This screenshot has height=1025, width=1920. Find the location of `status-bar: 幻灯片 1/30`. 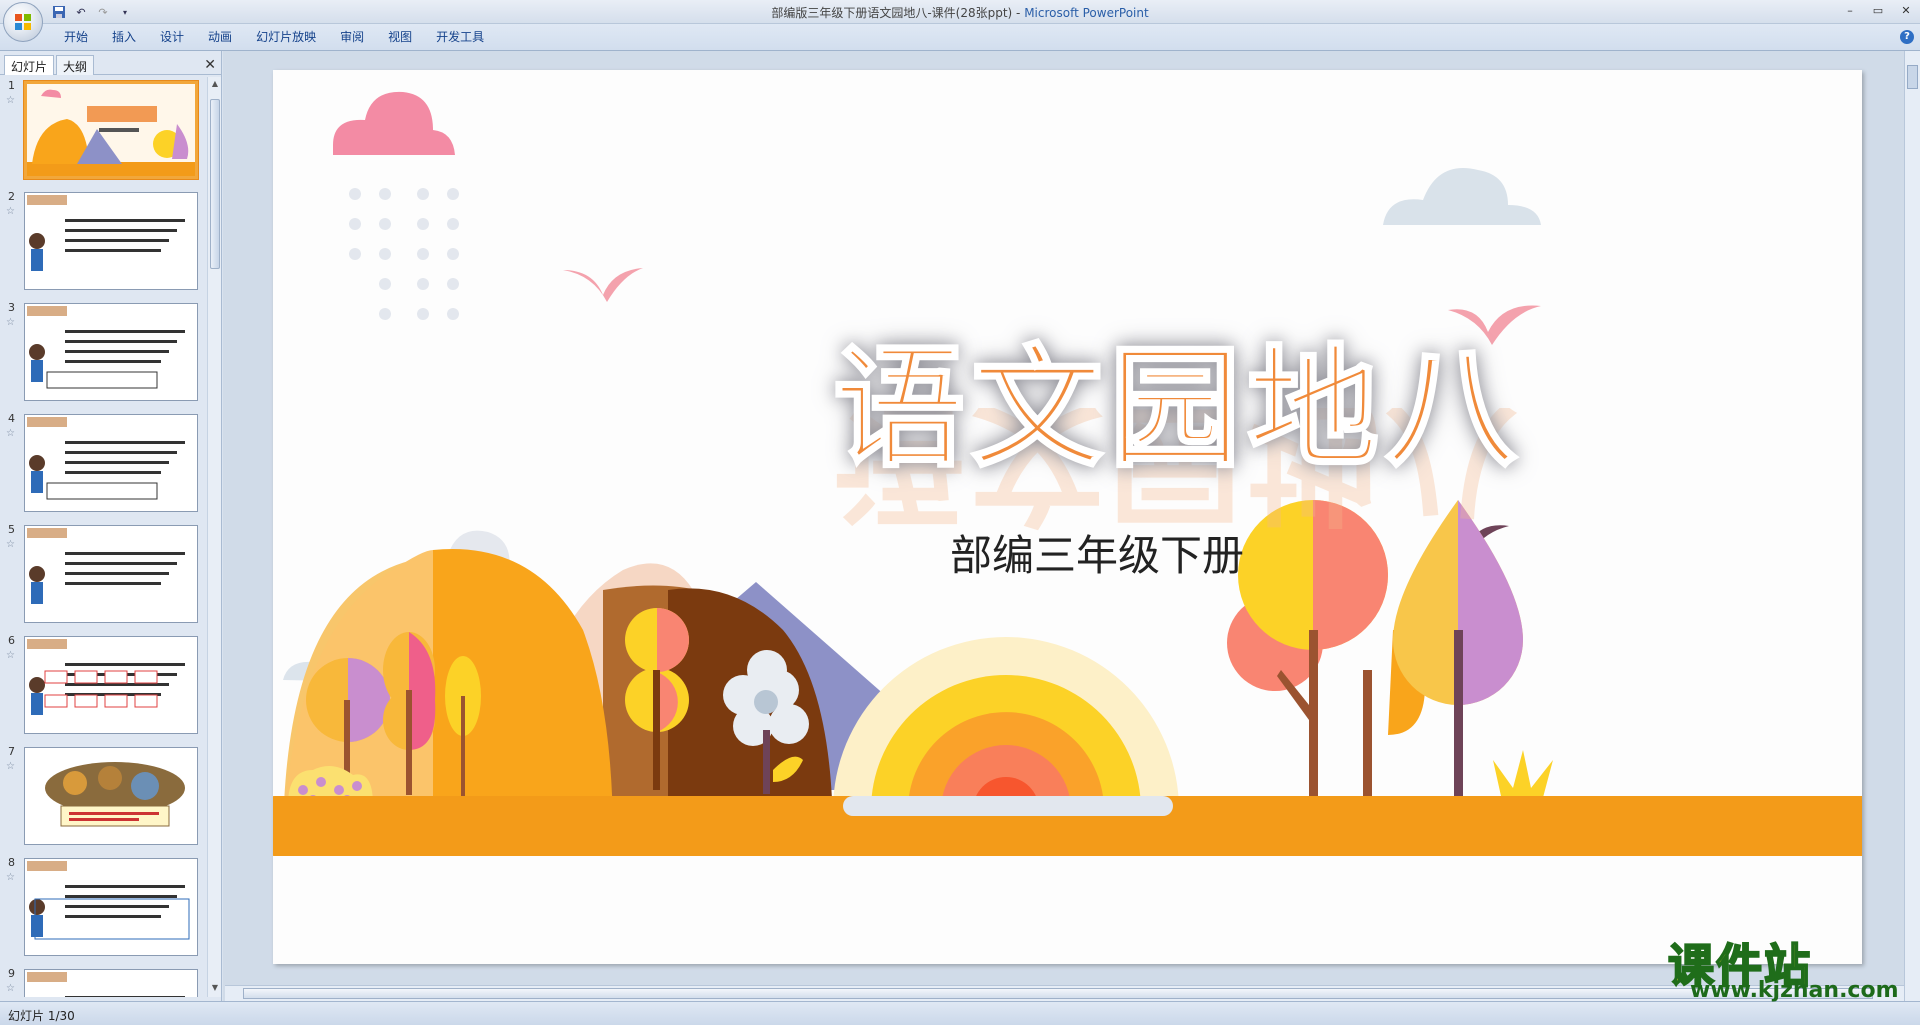

status-bar: 幻灯片 1/30 is located at coordinates (960, 1013).